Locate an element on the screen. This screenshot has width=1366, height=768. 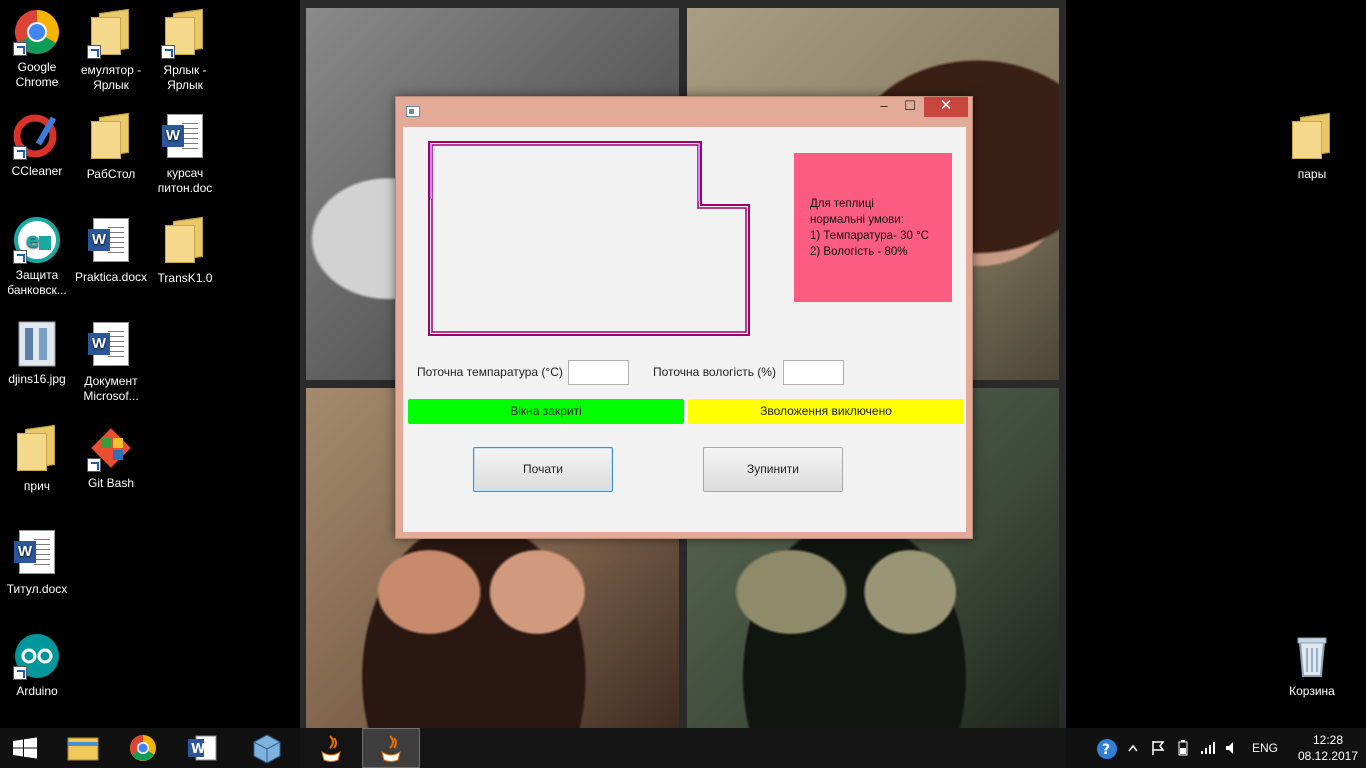
desktop-icon-shortcut-shortcut: Ярлык - Ярлык is located at coordinates (185, 50).